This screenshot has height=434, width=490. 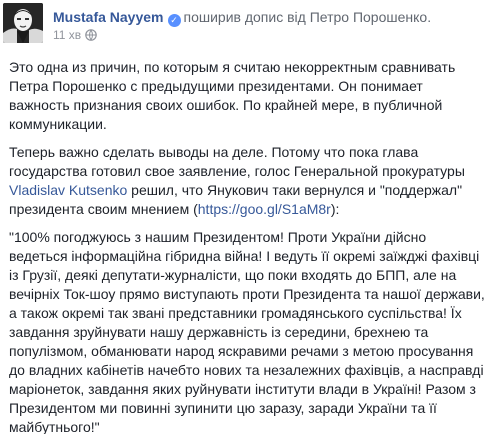 I want to click on mention-link: Vladislav Kutsenko, so click(x=68, y=190).